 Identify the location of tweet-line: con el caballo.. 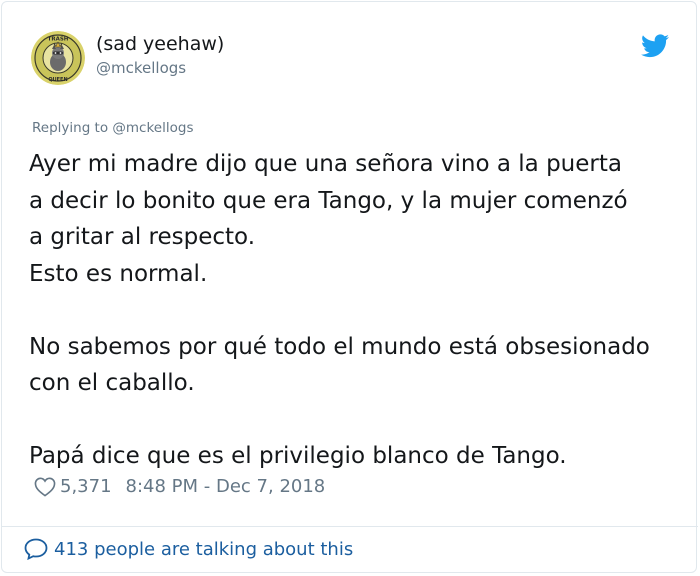
(112, 383).